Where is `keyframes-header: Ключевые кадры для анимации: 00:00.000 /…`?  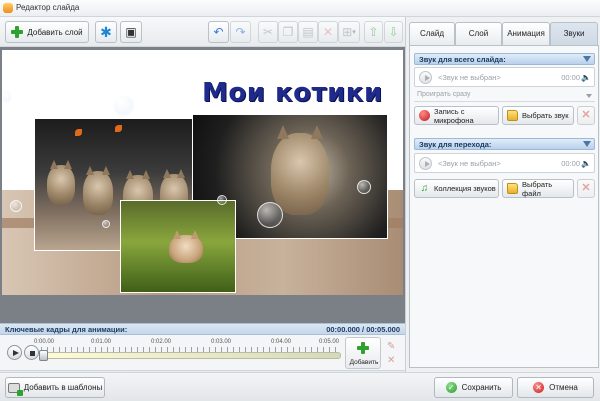 keyframes-header: Ключевые кадры для анимации: 00:00.000 /… is located at coordinates (202, 329).